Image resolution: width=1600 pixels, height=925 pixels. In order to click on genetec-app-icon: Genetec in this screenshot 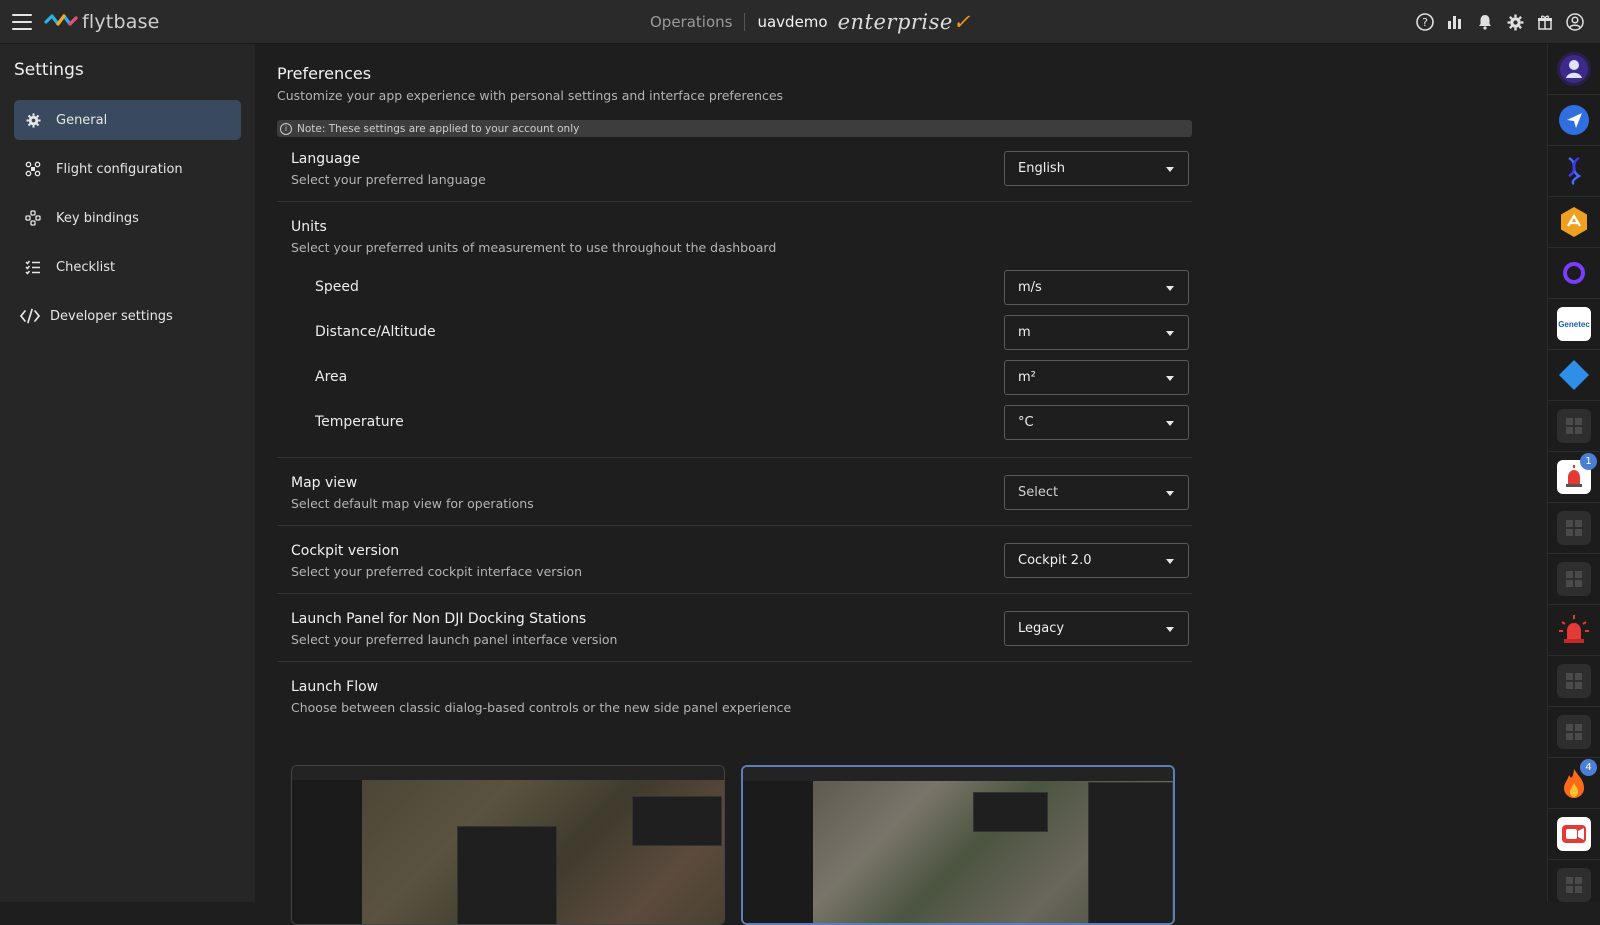, I will do `click(1574, 324)`.